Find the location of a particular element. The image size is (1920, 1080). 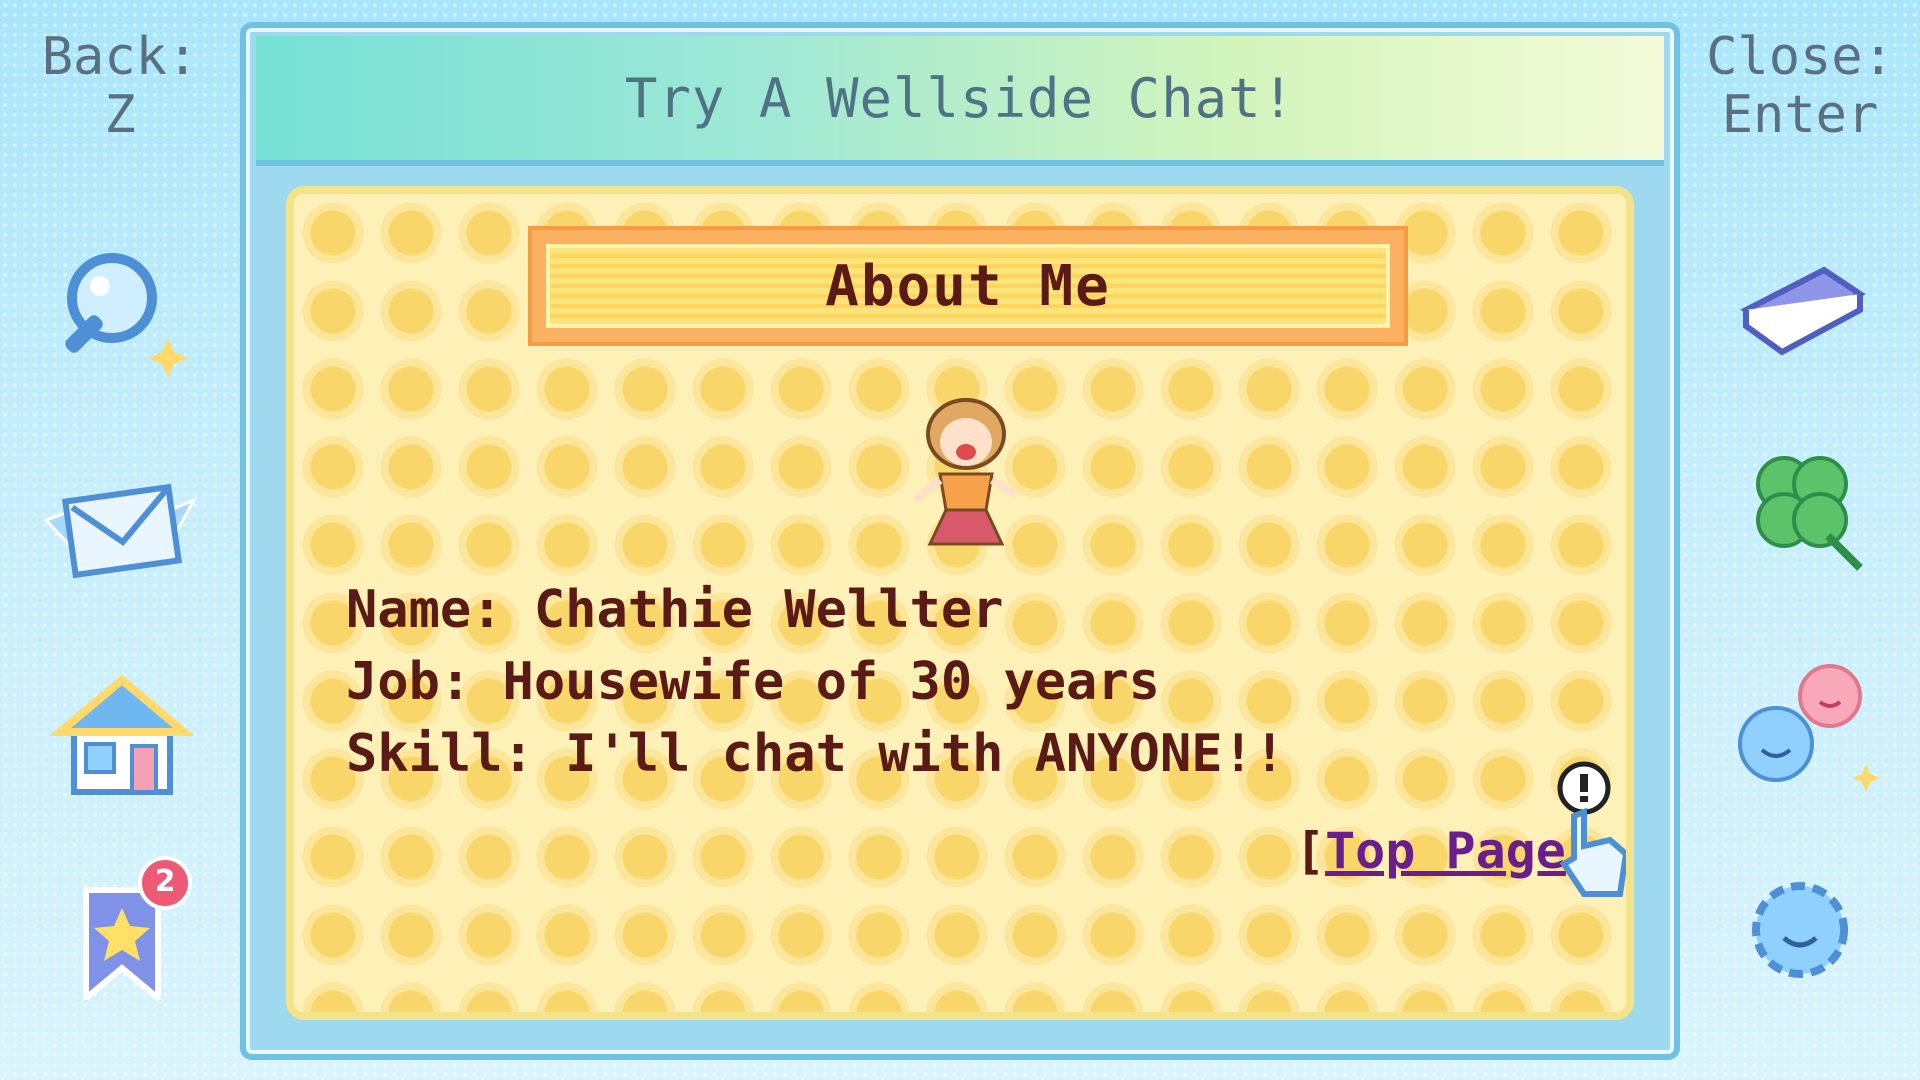

about-header-label: About Me is located at coordinates (968, 286).